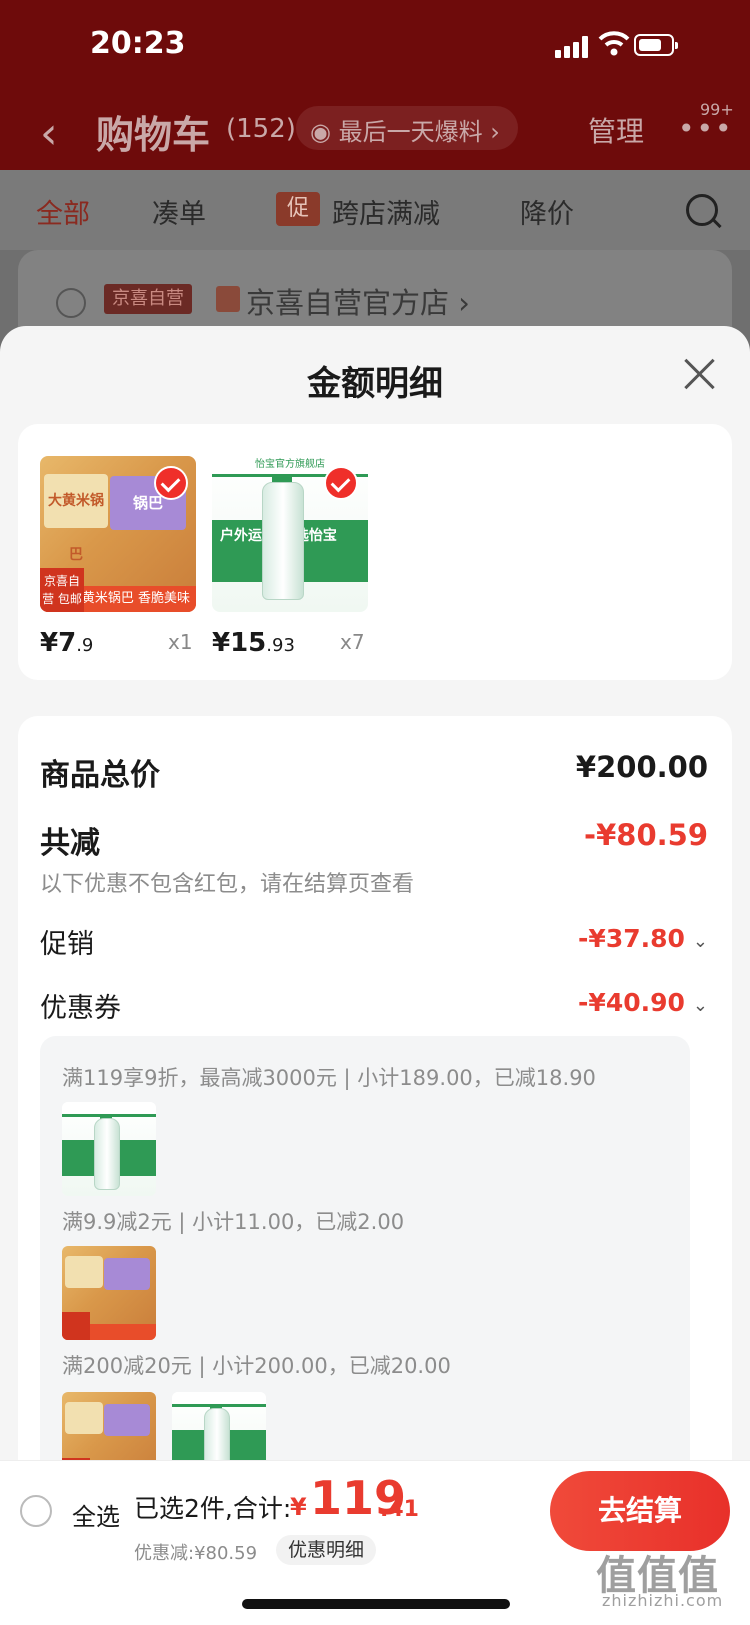 Image resolution: width=750 pixels, height=1625 pixels. I want to click on promo-pill: ◉ 最后一天爆料 ›, so click(407, 128).